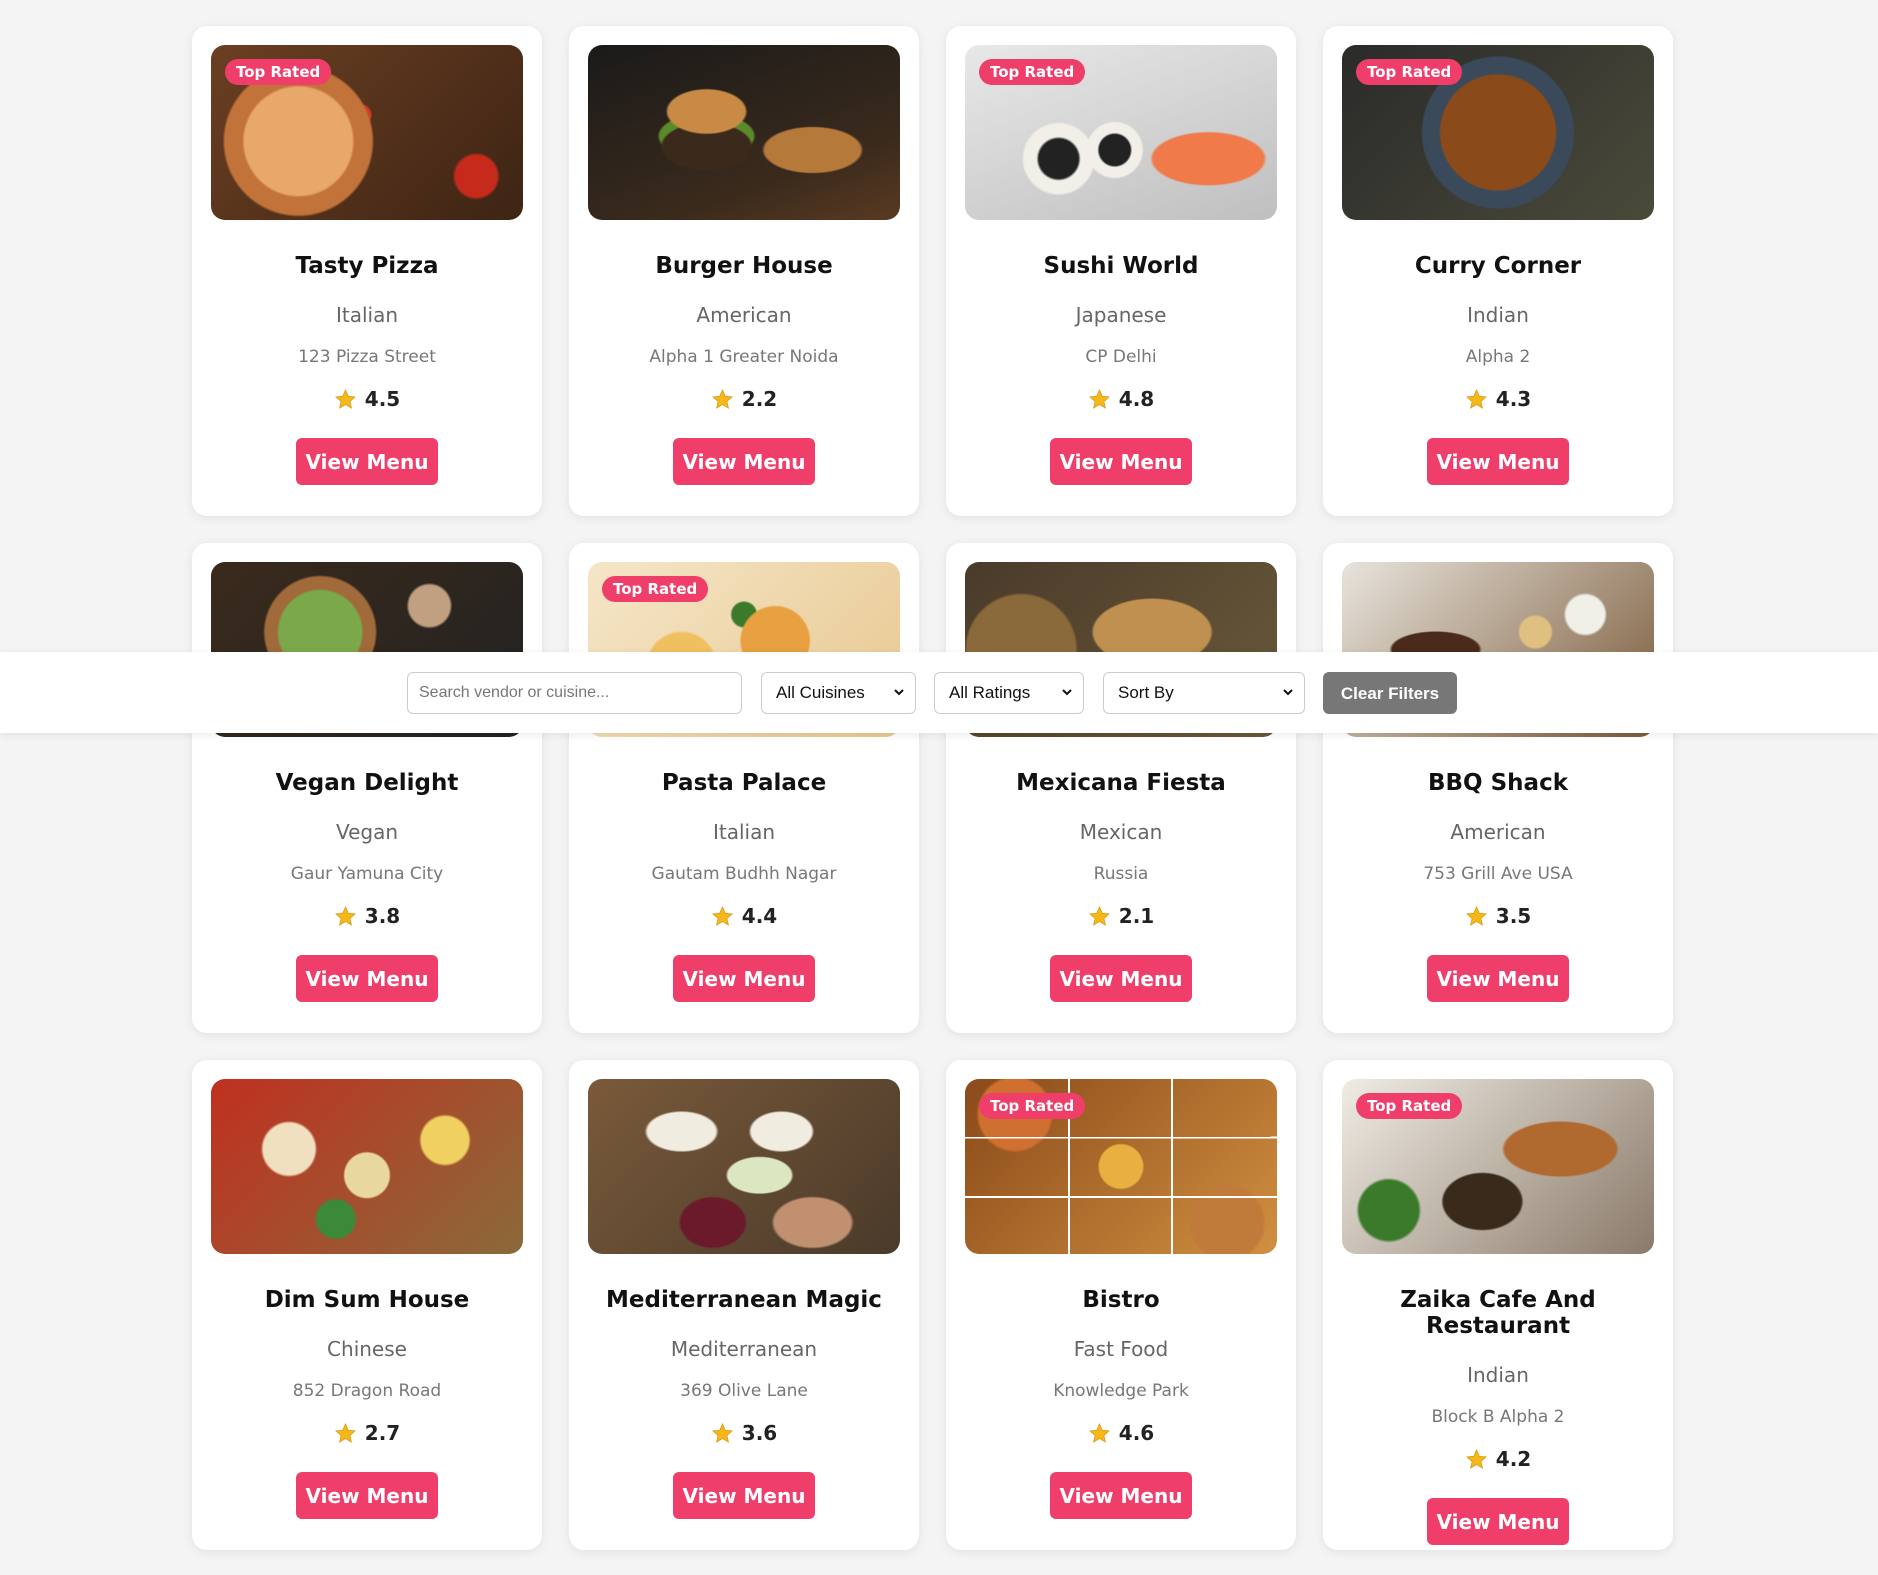 This screenshot has height=1575, width=1878. Describe the element at coordinates (1390, 693) in the screenshot. I see `clear-filters-button: Clear Filters` at that location.